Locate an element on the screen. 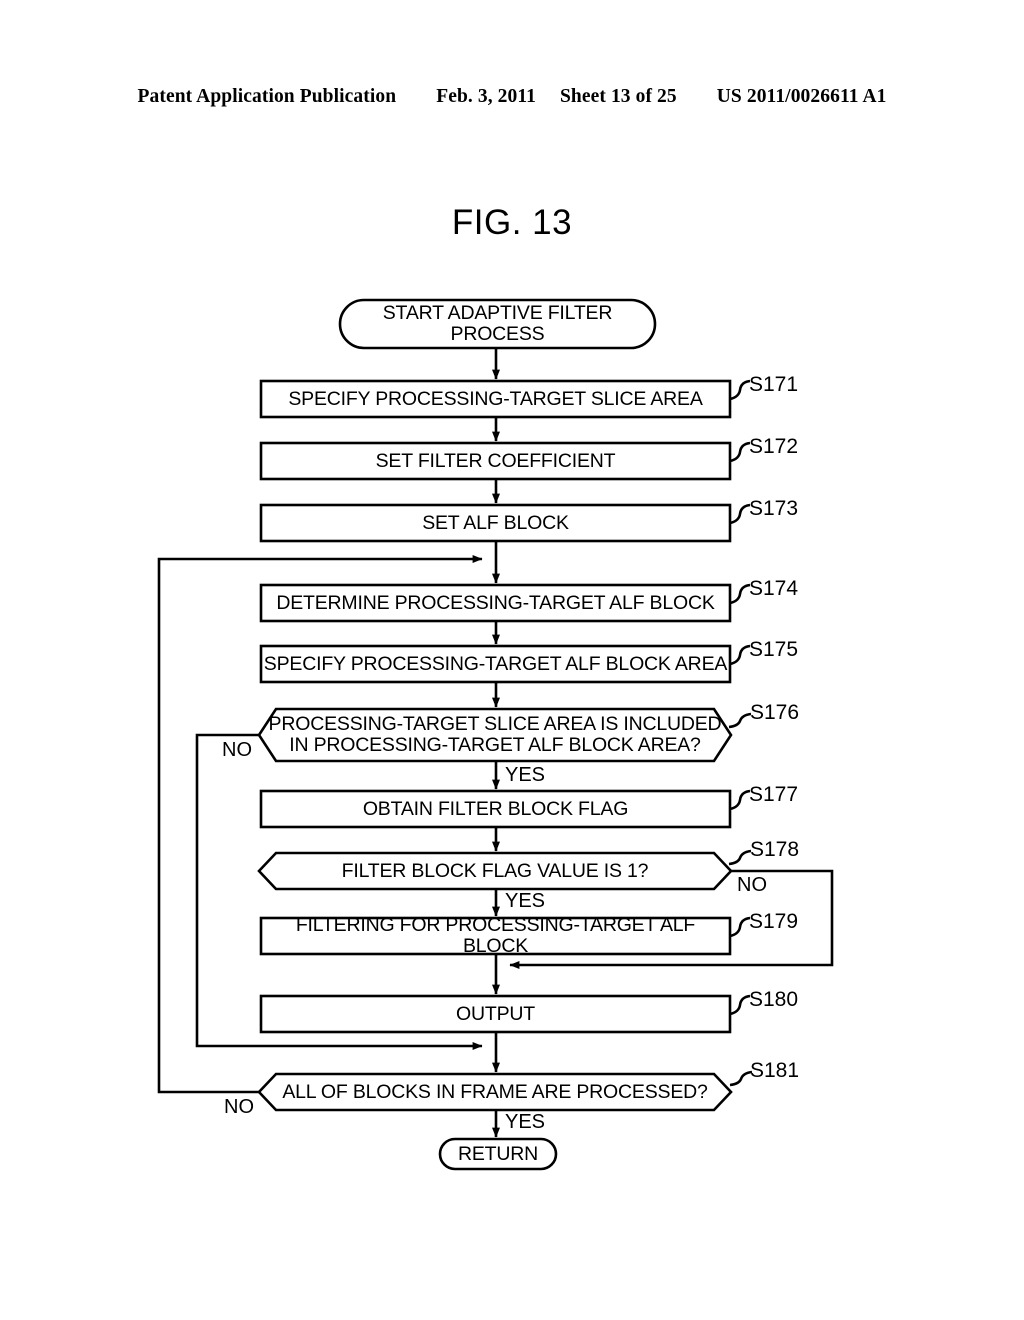 The height and width of the screenshot is (1320, 1024). edge-label-s181-no: NO is located at coordinates (239, 1107).